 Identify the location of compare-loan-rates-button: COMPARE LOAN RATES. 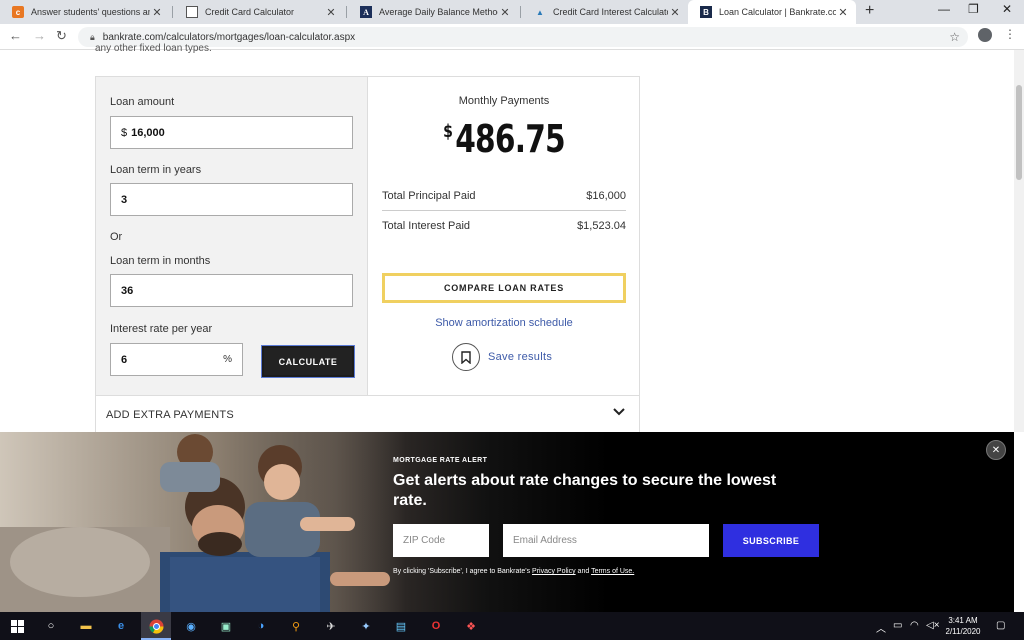
(504, 288).